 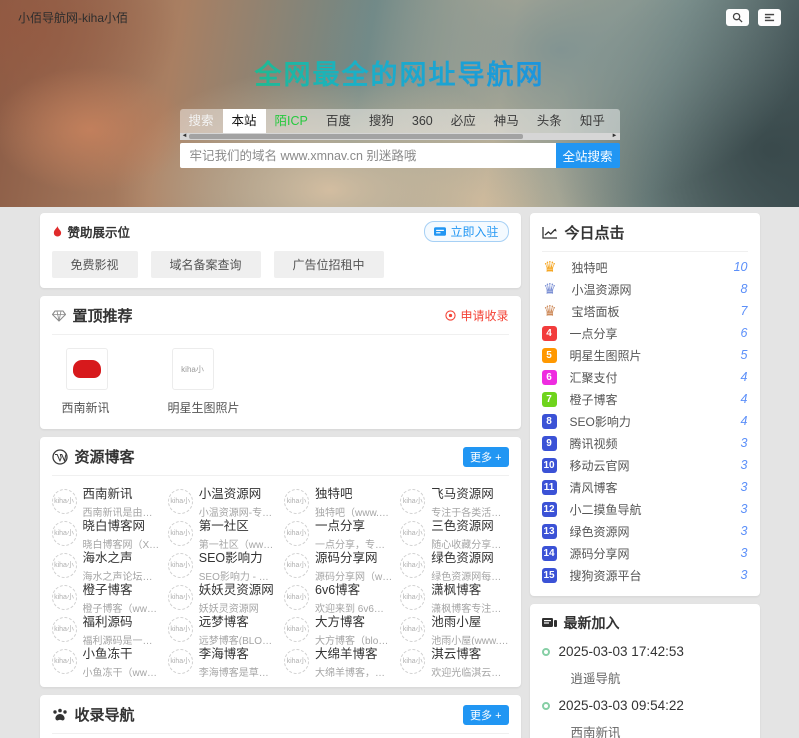 I want to click on nav-more-button: 更多 +, so click(x=486, y=714).